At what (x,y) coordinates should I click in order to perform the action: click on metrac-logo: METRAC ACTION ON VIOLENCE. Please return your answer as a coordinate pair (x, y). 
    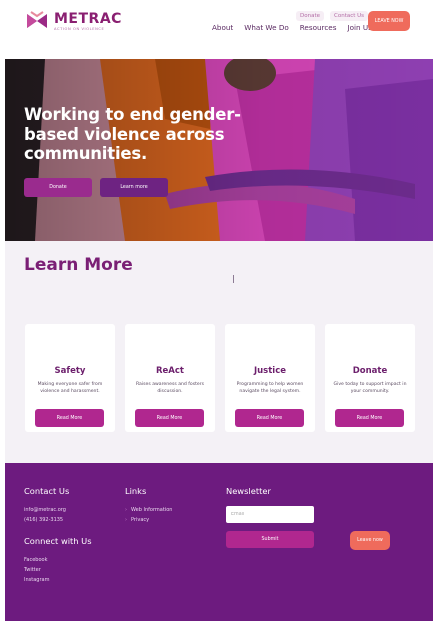
    Looking at the image, I should click on (73, 21).